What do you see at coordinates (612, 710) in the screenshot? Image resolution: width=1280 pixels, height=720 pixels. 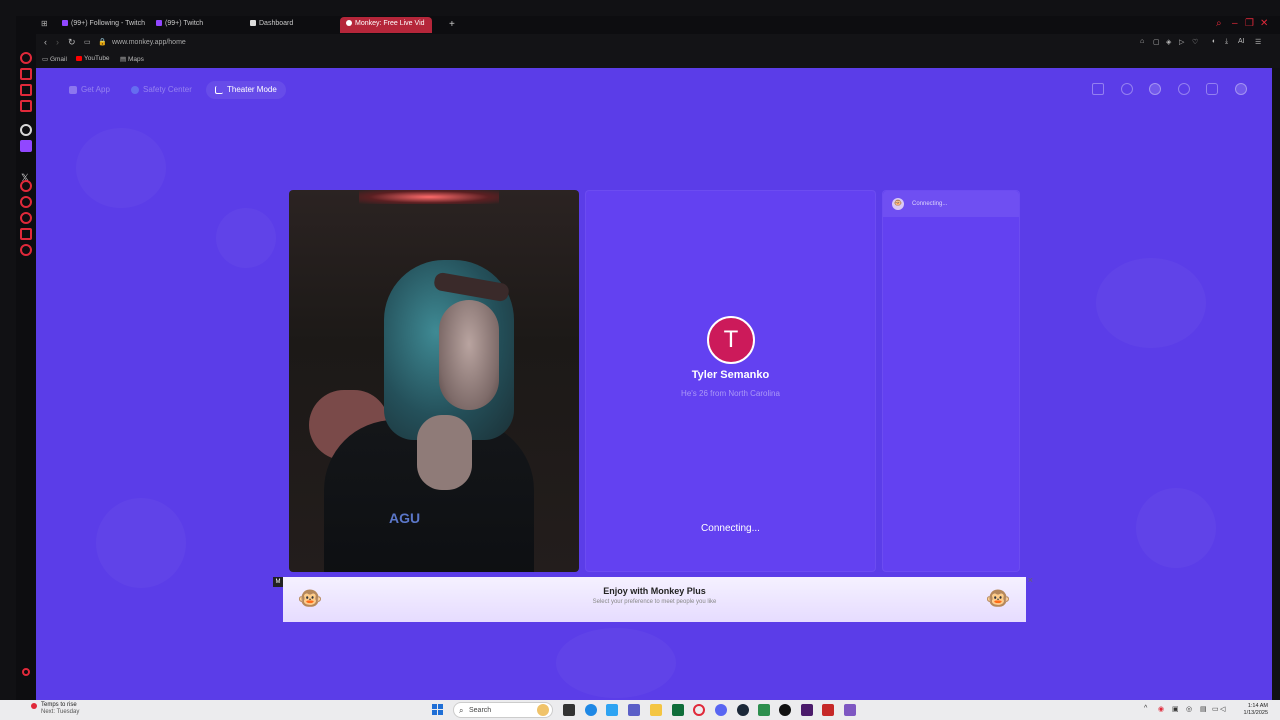 I see `copilot-icon` at bounding box center [612, 710].